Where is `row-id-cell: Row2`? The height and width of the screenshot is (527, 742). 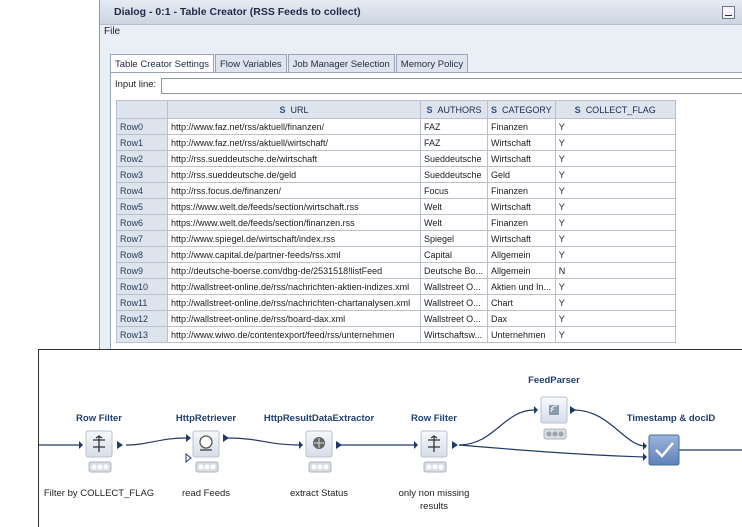 row-id-cell: Row2 is located at coordinates (142, 158).